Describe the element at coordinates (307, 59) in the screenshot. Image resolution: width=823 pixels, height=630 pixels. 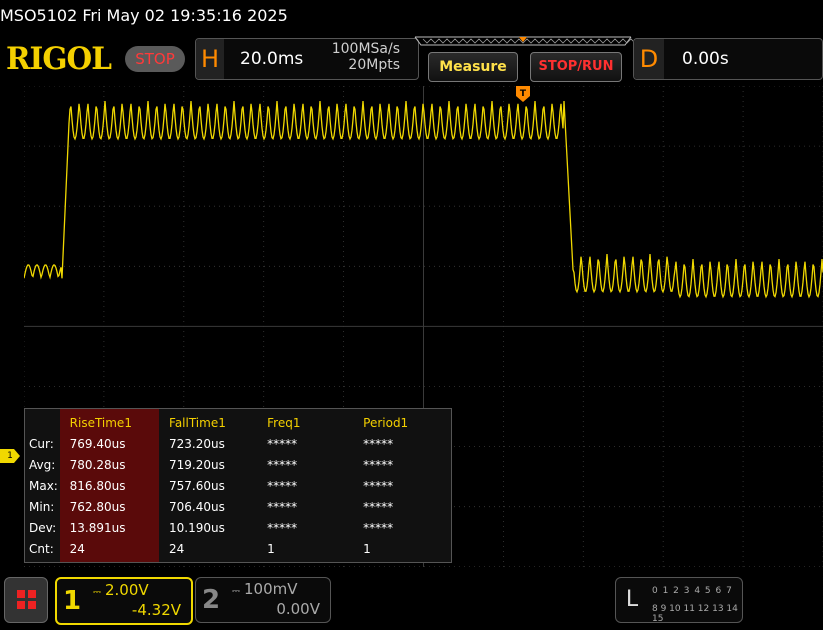
I see `horizontal-panel: H 20.0ms 100MSa/s 20Mpts` at that location.